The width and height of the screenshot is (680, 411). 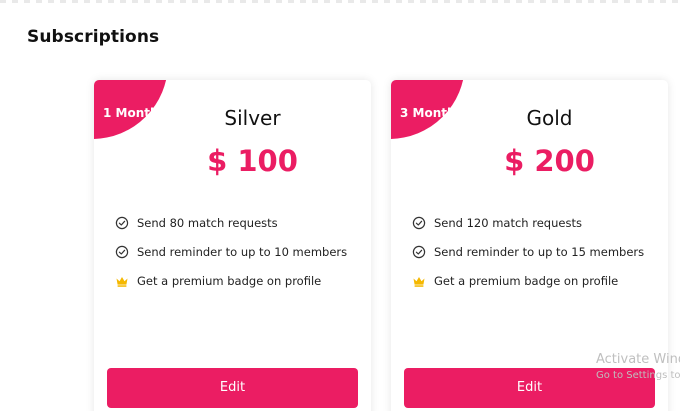 What do you see at coordinates (93, 37) in the screenshot?
I see `page-title: Subscriptions` at bounding box center [93, 37].